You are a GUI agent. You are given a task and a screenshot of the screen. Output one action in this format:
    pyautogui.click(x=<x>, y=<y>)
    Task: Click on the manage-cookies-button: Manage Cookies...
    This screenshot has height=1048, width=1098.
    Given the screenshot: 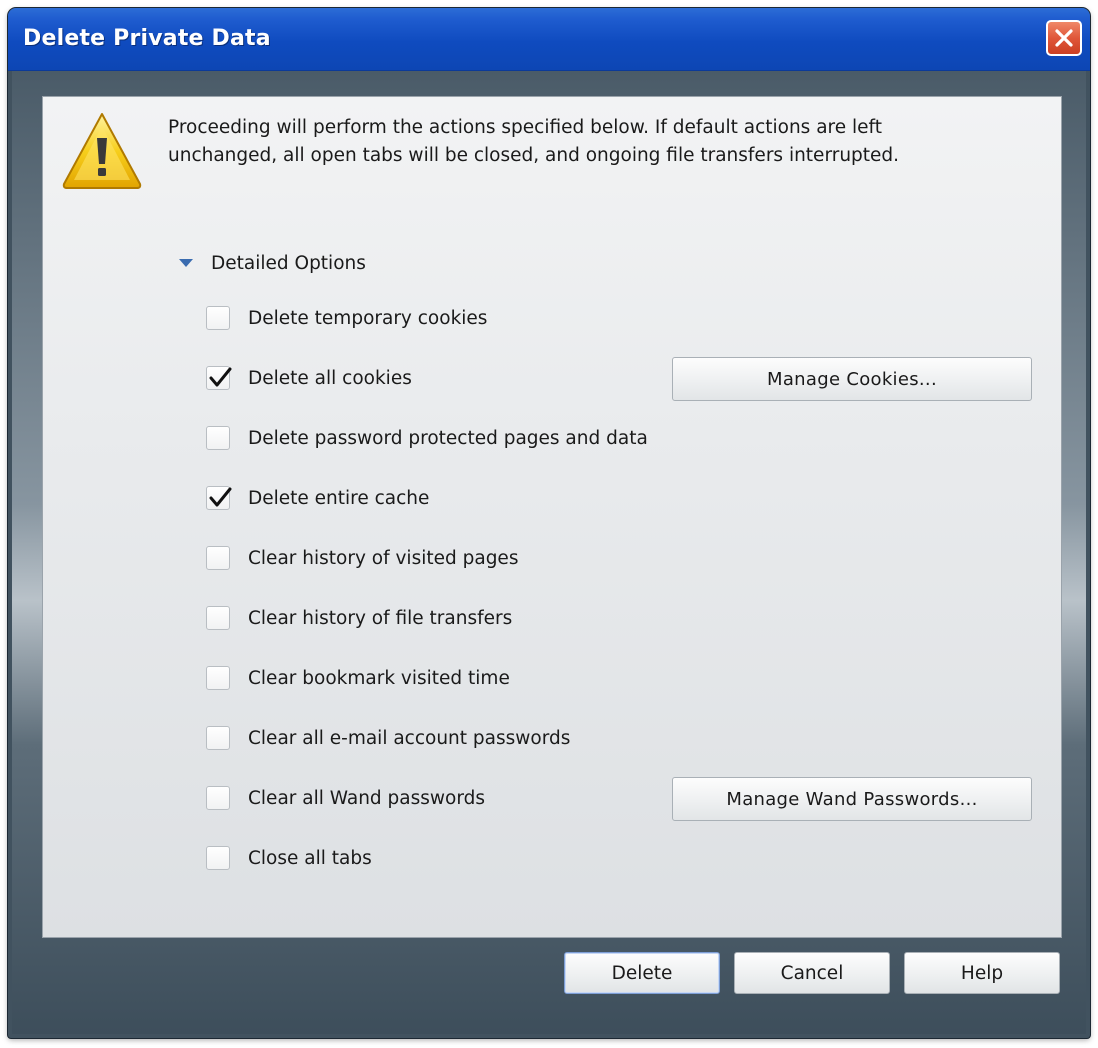 What is the action you would take?
    pyautogui.click(x=852, y=379)
    